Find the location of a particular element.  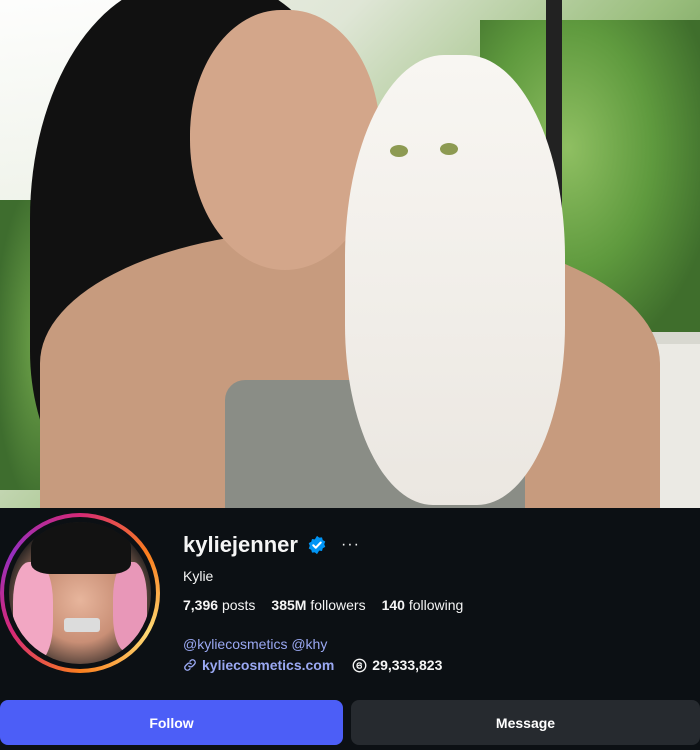

link-icon is located at coordinates (190, 665).